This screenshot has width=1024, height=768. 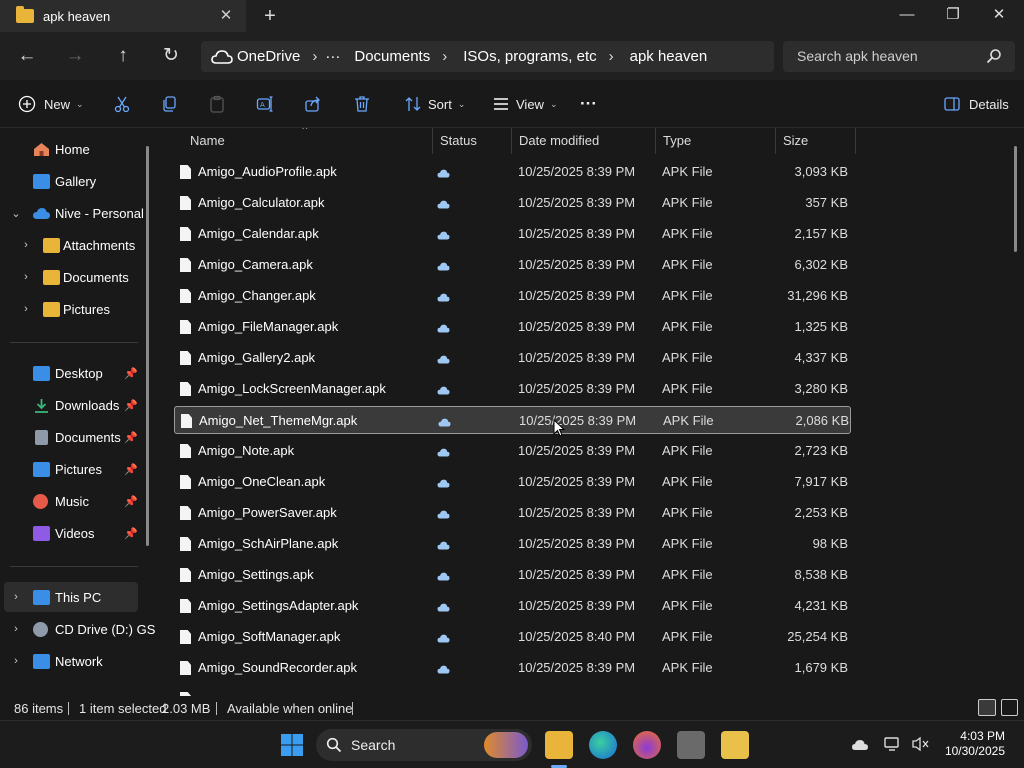 What do you see at coordinates (71, 213) in the screenshot?
I see `sidebar-item-nive-personal: ⌄ Nive - Personal` at bounding box center [71, 213].